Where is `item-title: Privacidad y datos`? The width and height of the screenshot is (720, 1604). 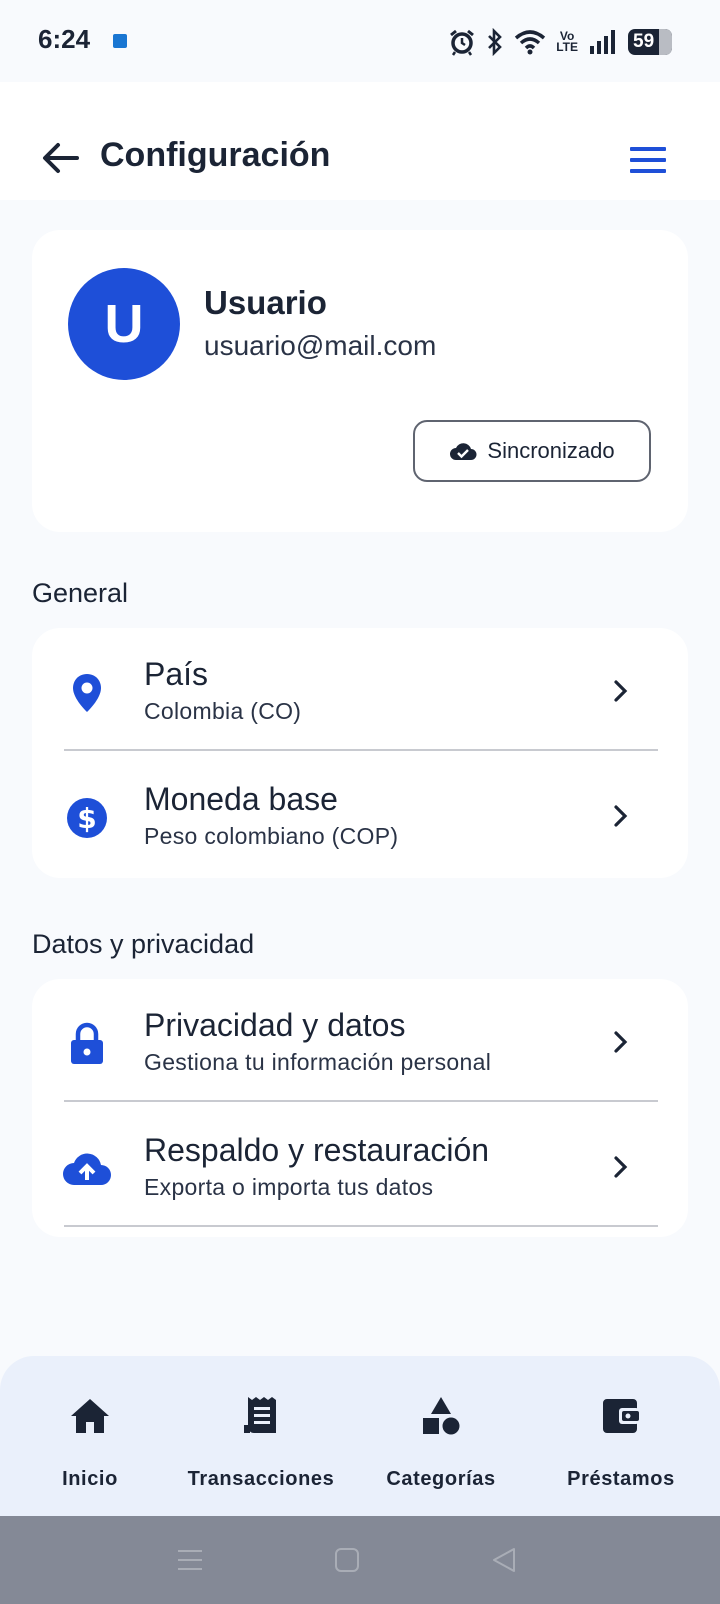
item-title: Privacidad y datos is located at coordinates (275, 1025).